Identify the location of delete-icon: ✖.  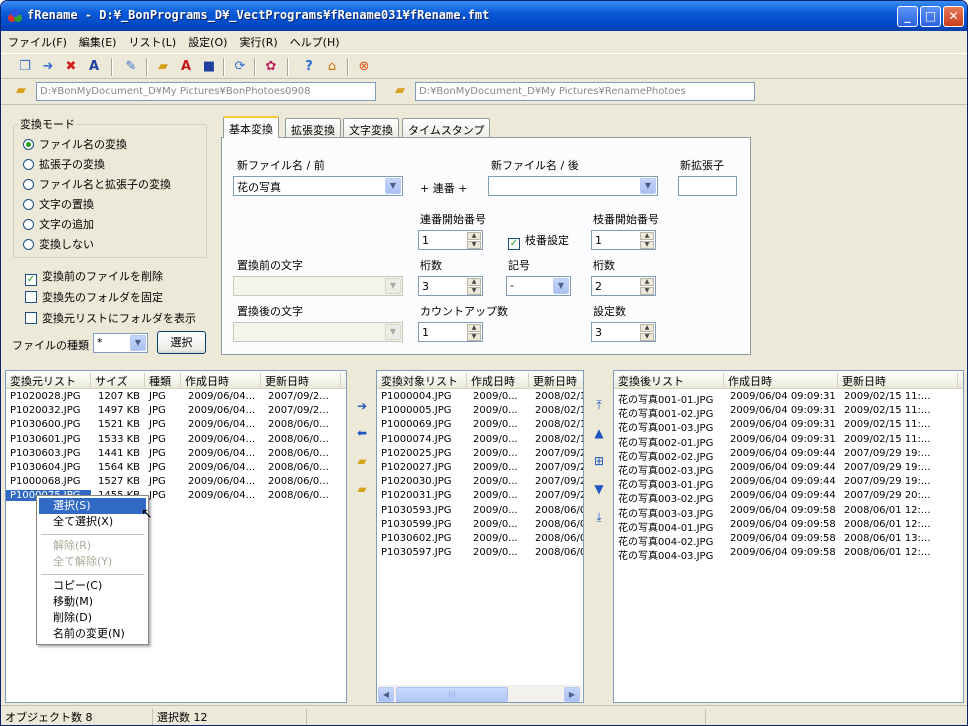
(71, 67).